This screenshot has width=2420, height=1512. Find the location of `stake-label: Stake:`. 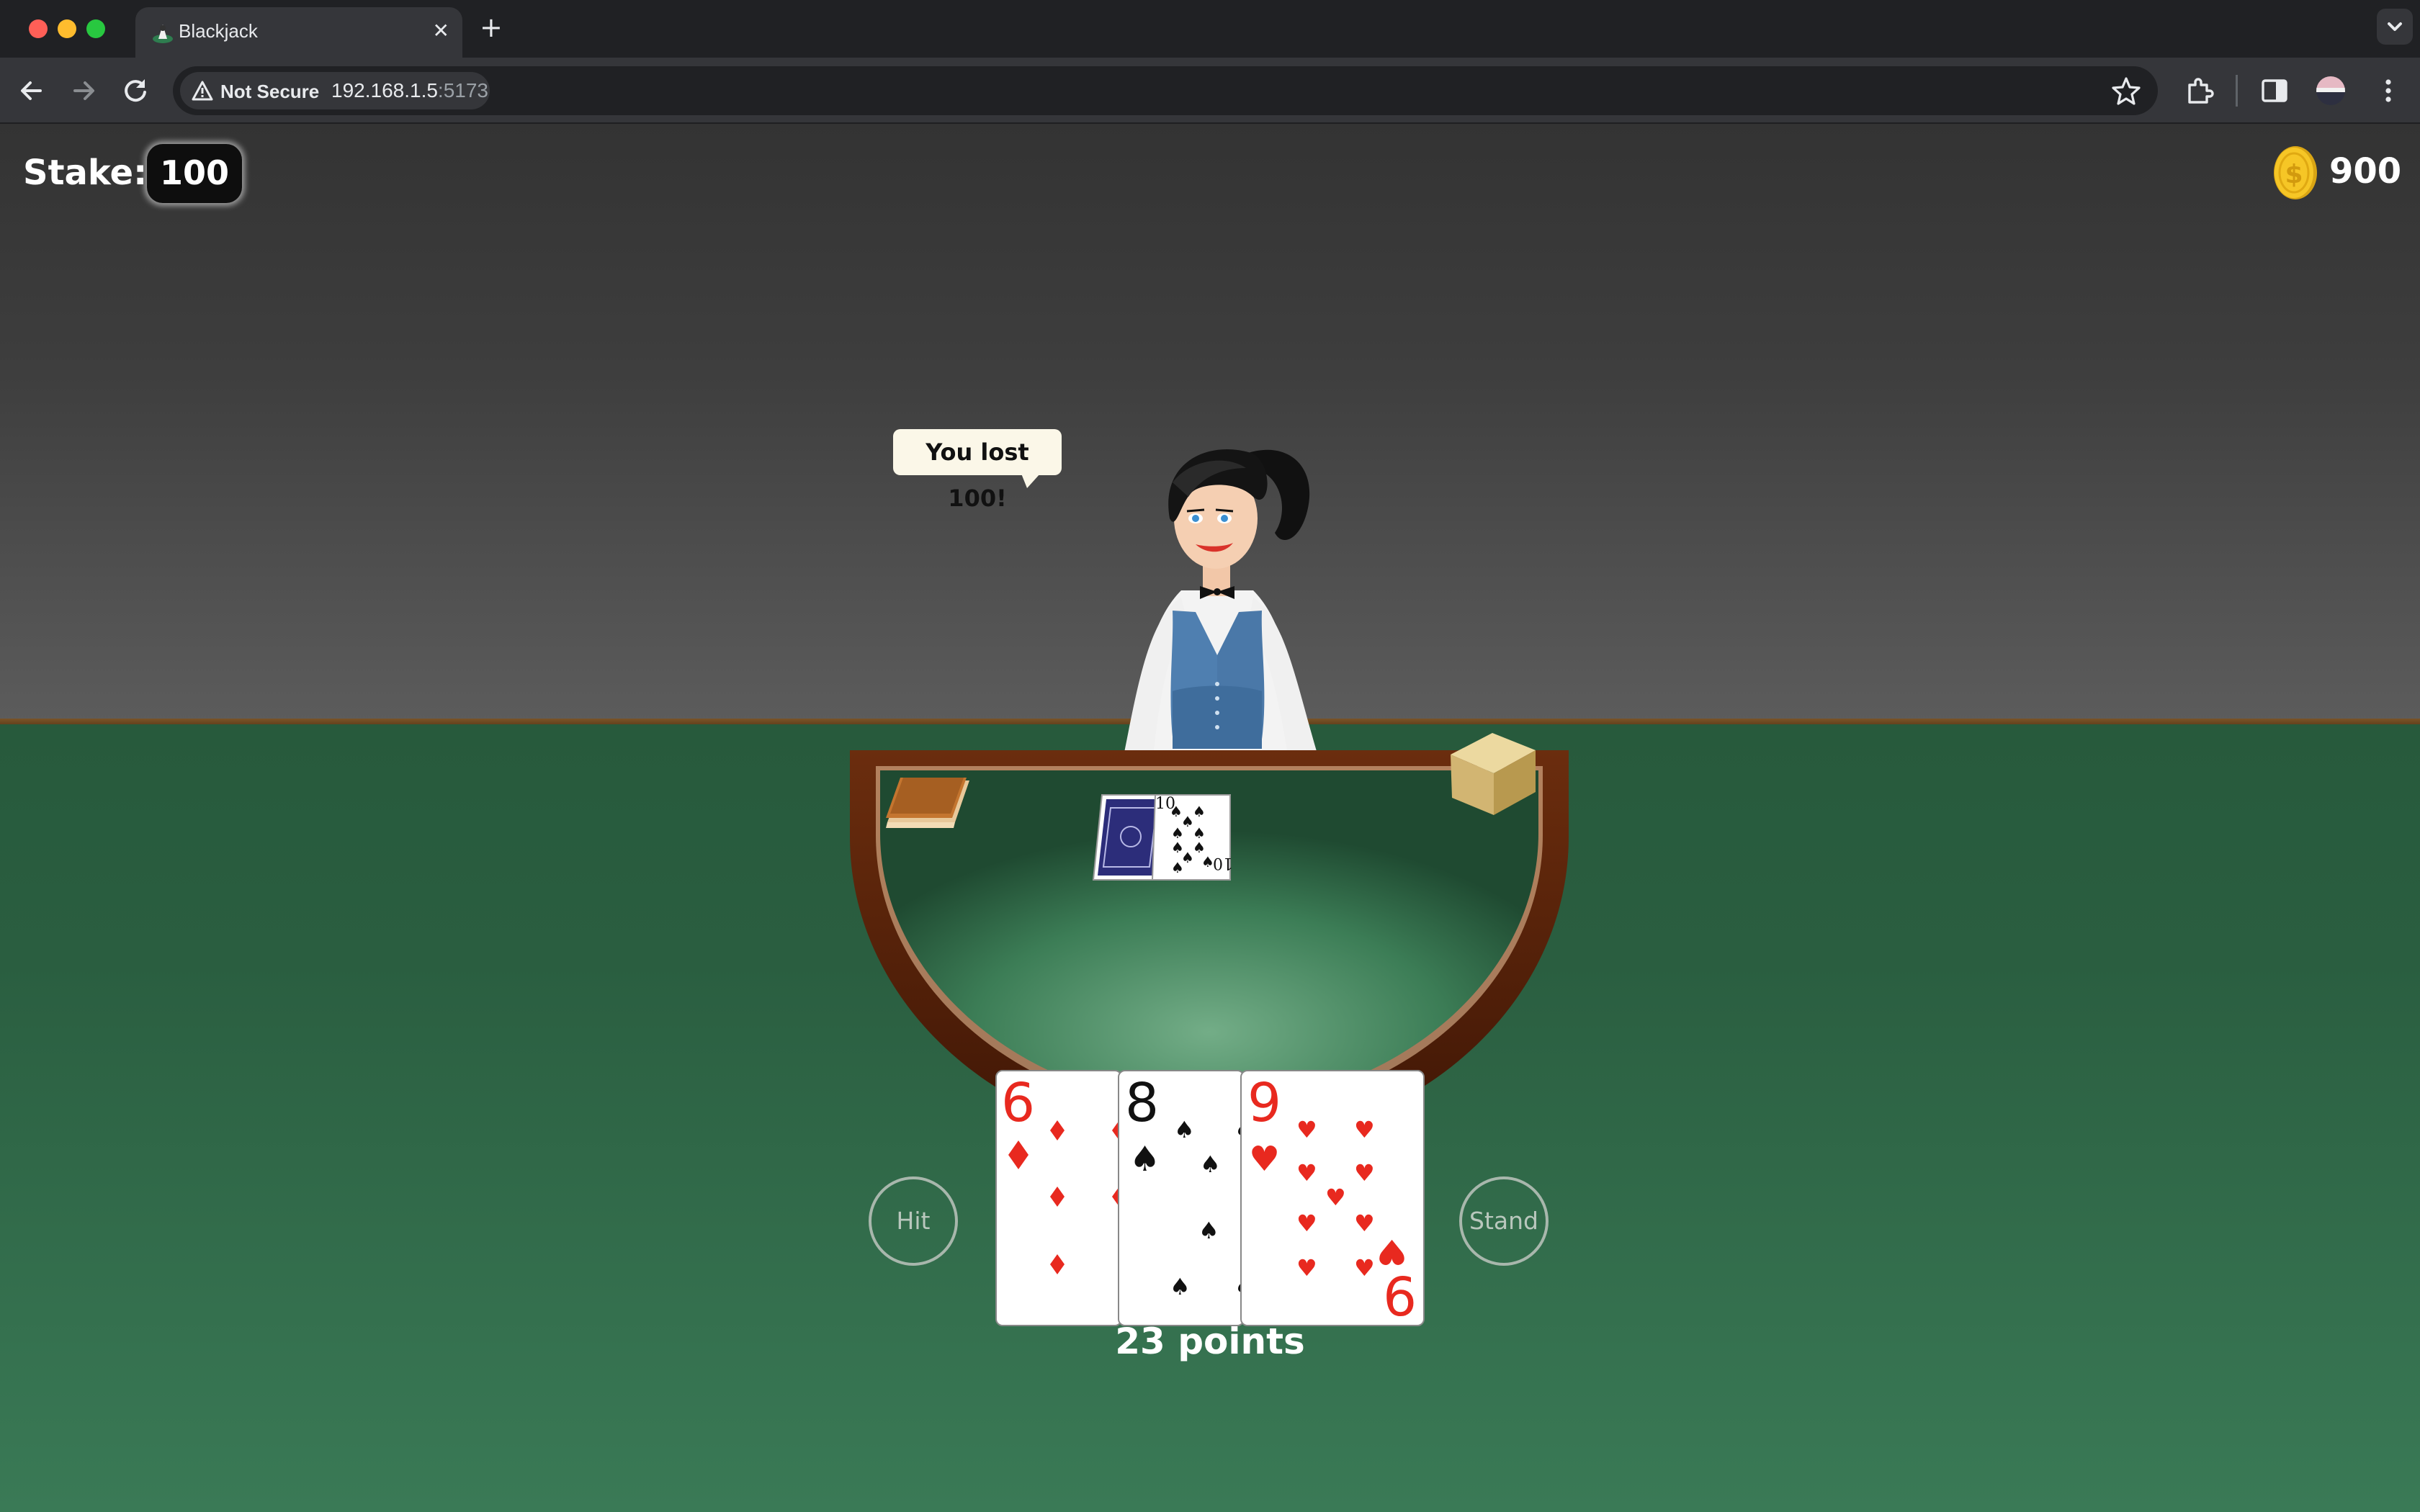

stake-label: Stake: is located at coordinates (85, 173).